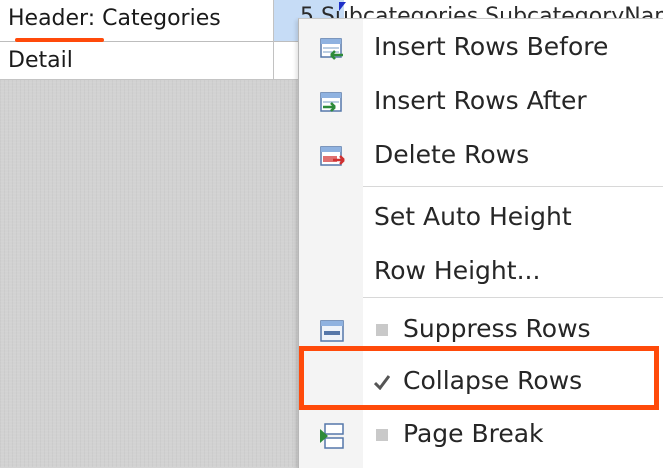 The height and width of the screenshot is (468, 663). I want to click on menu-item-label: Suppress Rows, so click(497, 328).